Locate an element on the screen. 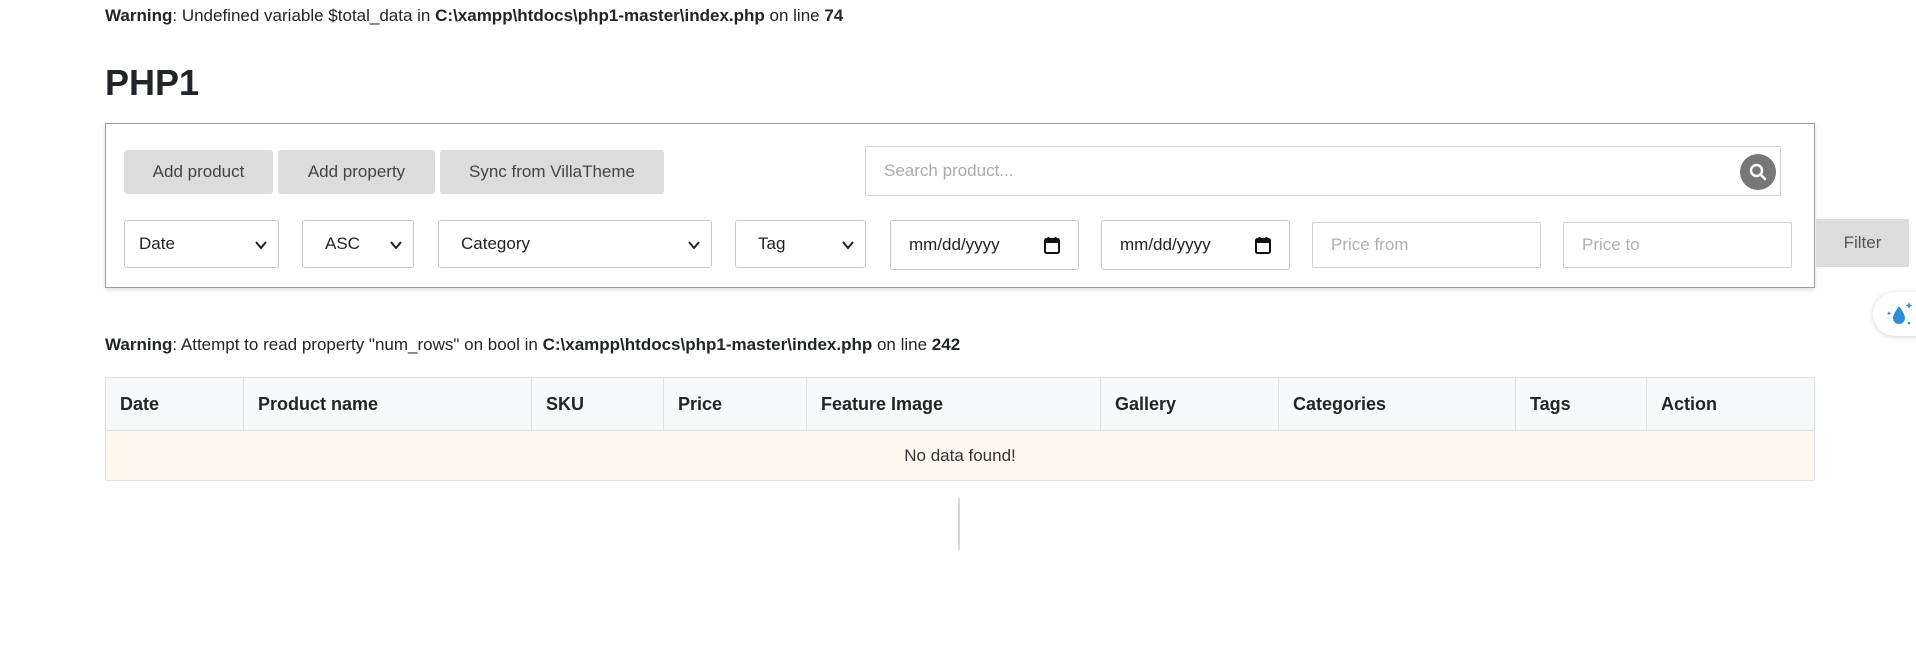 This screenshot has width=1916, height=658. column-header-product-name: Product name is located at coordinates (388, 404).